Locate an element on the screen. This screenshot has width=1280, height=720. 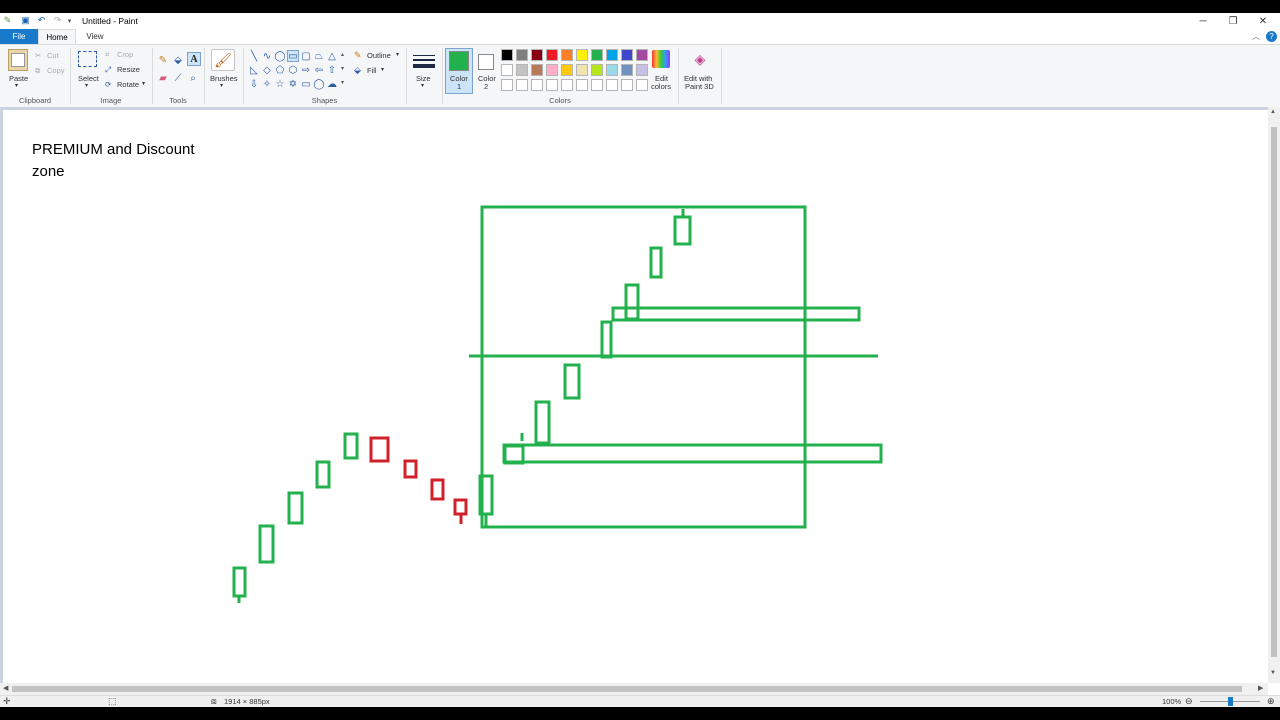
text-tool-icon: A is located at coordinates (194, 59).